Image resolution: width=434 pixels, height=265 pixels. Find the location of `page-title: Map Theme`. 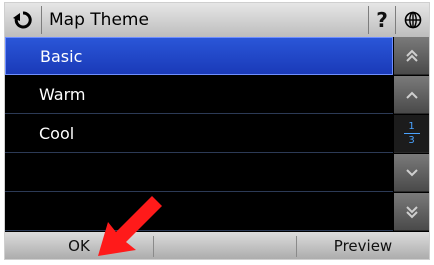

page-title: Map Theme is located at coordinates (99, 20).